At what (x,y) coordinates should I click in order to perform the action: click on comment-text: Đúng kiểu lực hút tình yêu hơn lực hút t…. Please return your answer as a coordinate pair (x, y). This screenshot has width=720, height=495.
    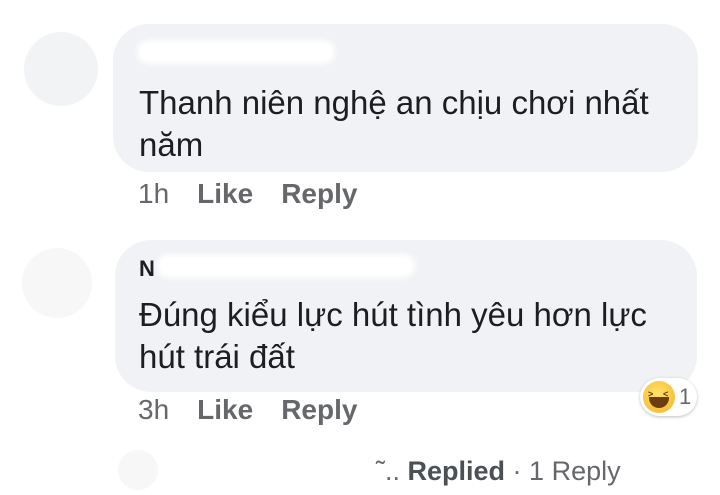
    Looking at the image, I should click on (393, 335).